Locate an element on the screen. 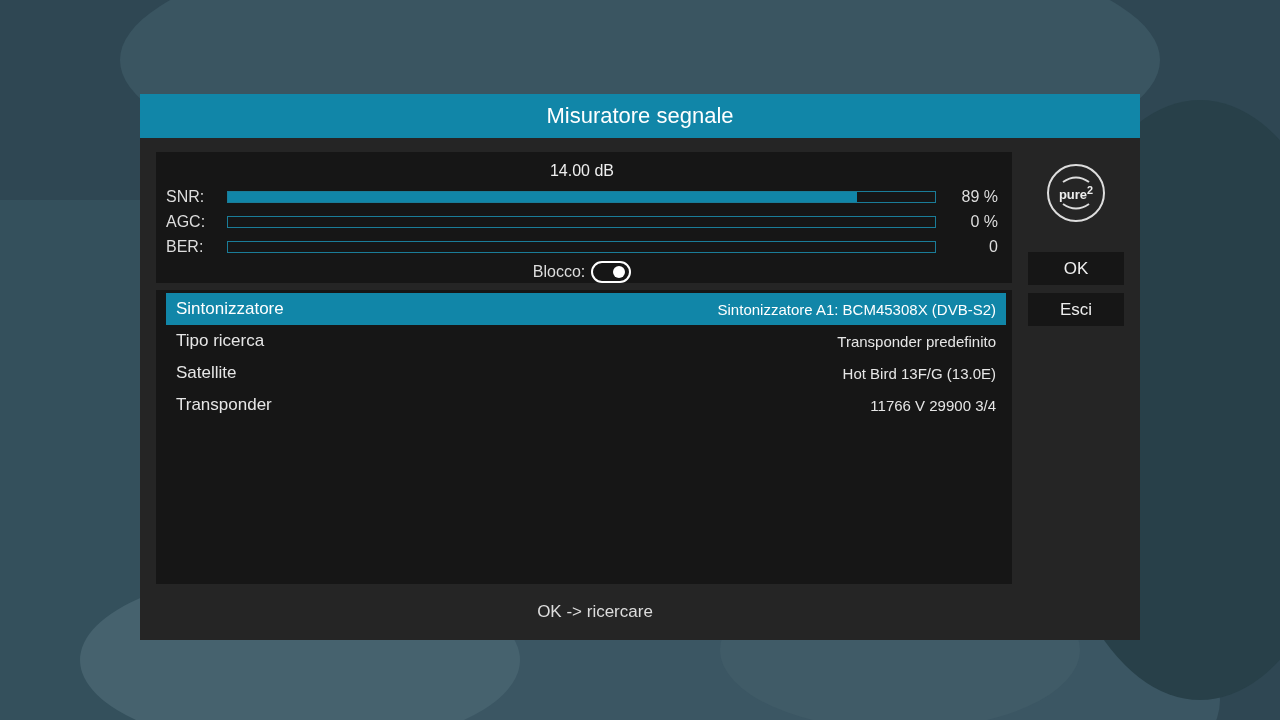 This screenshot has width=1280, height=720. setting-label: Satellite is located at coordinates (206, 373).